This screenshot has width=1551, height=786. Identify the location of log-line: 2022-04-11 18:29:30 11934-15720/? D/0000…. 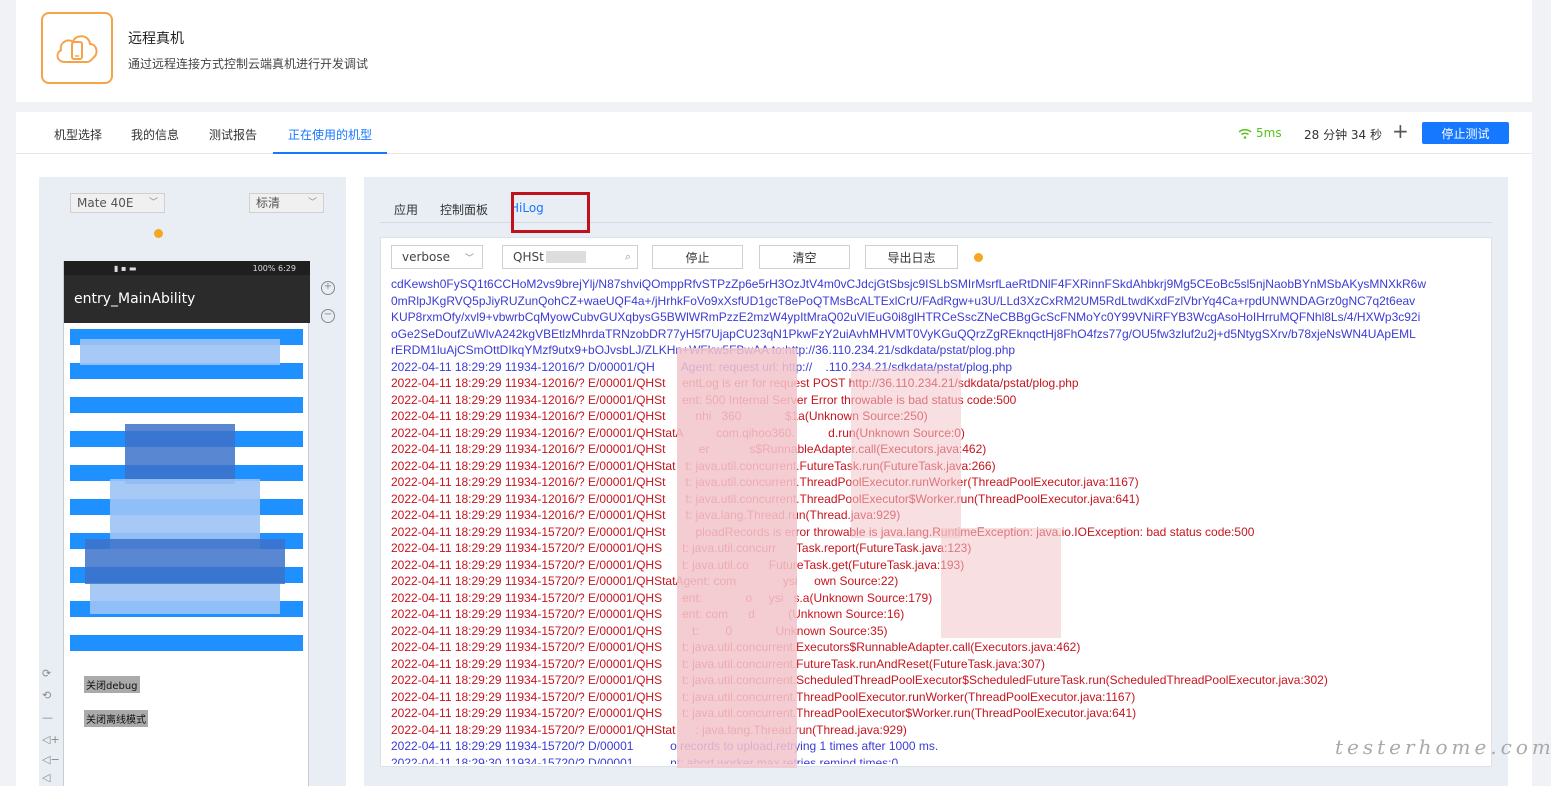
(645, 760).